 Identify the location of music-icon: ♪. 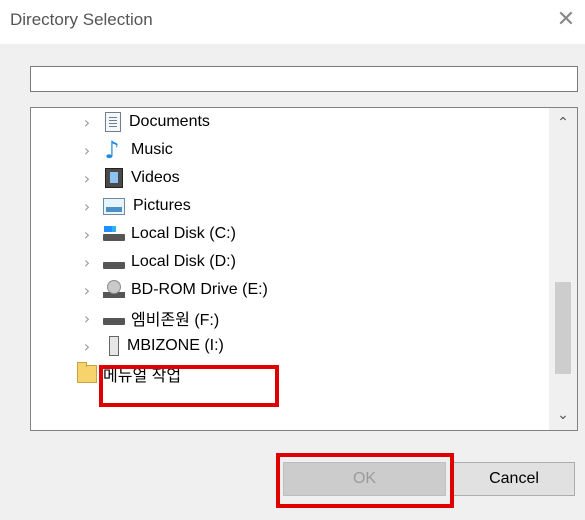
(112, 150).